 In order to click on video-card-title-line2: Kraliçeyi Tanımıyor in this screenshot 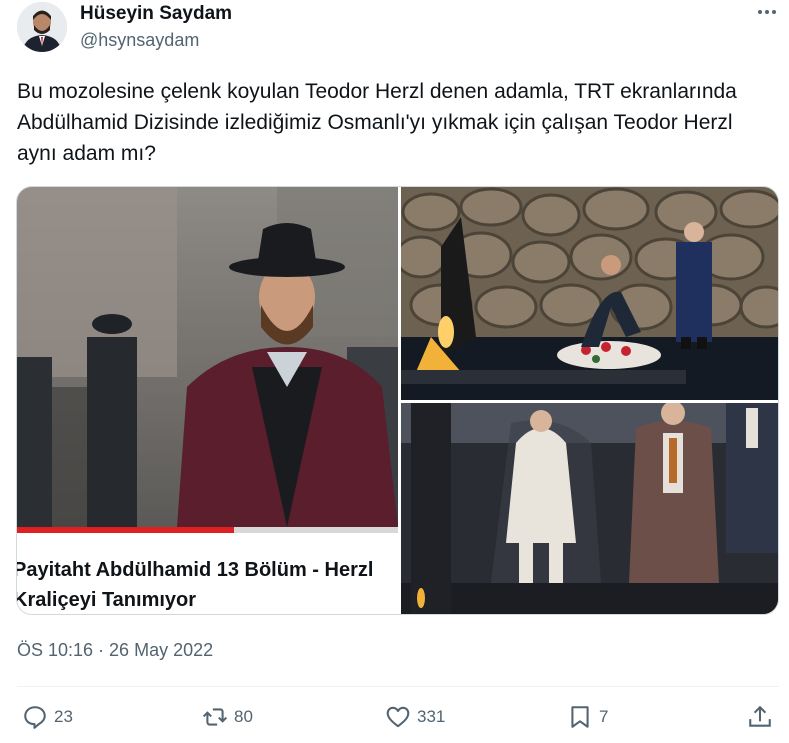, I will do `click(106, 600)`.